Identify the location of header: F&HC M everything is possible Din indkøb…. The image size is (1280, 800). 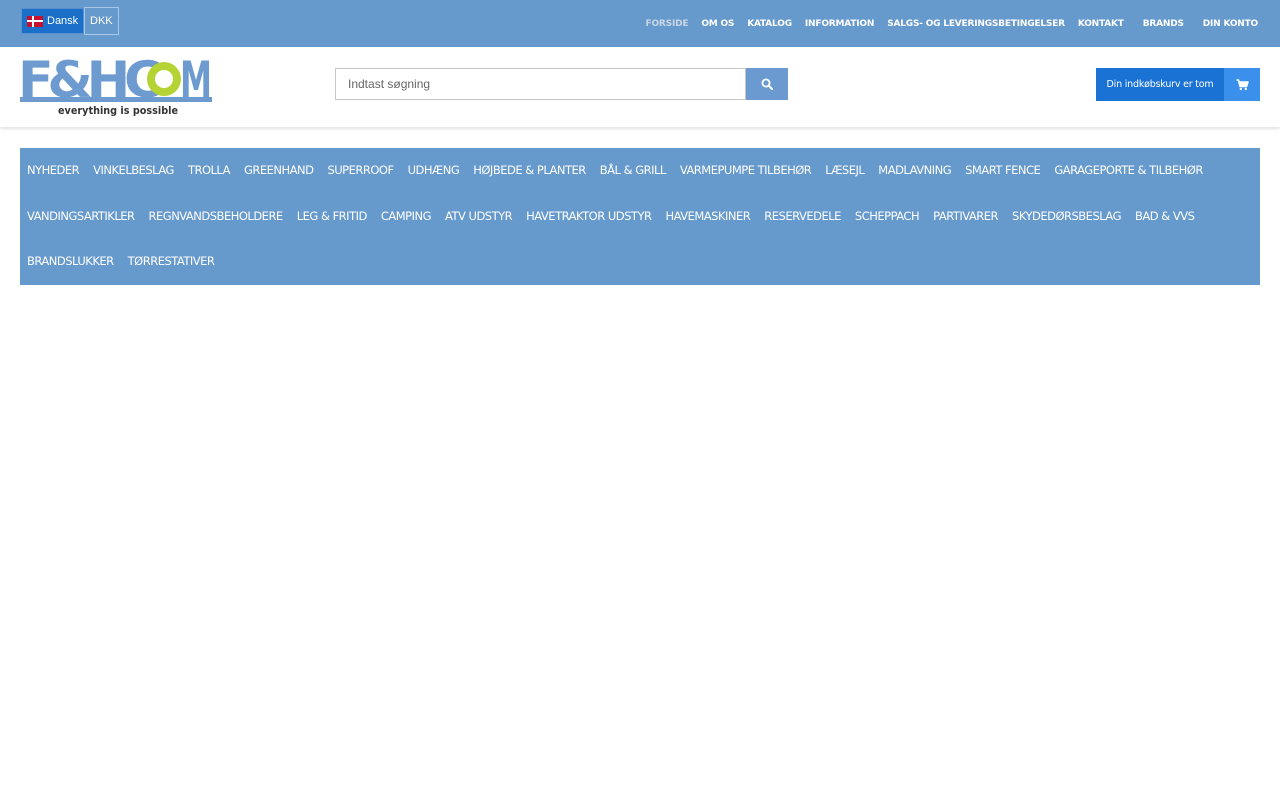
(640, 87).